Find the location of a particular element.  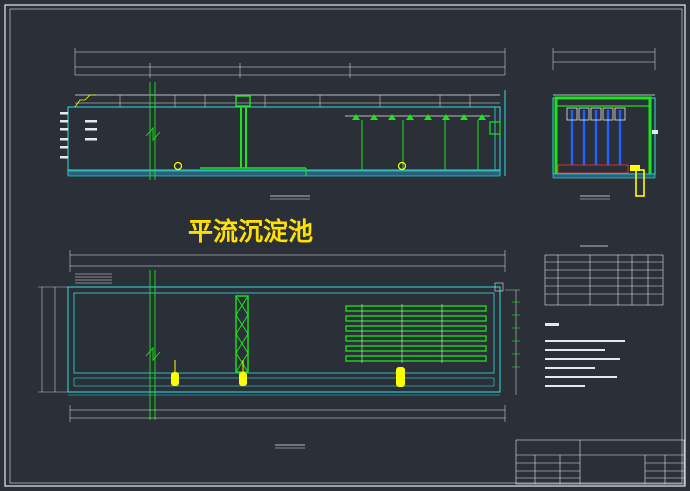

equipment-table is located at coordinates (604, 275).